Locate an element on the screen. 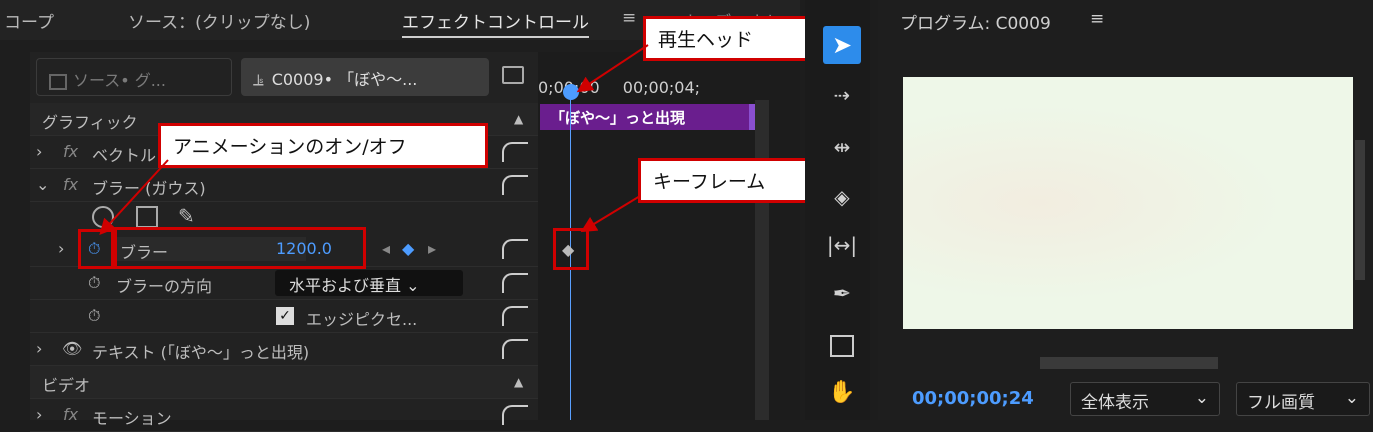 This screenshot has height=432, width=1373. selection-icon: ➤ is located at coordinates (842, 45).